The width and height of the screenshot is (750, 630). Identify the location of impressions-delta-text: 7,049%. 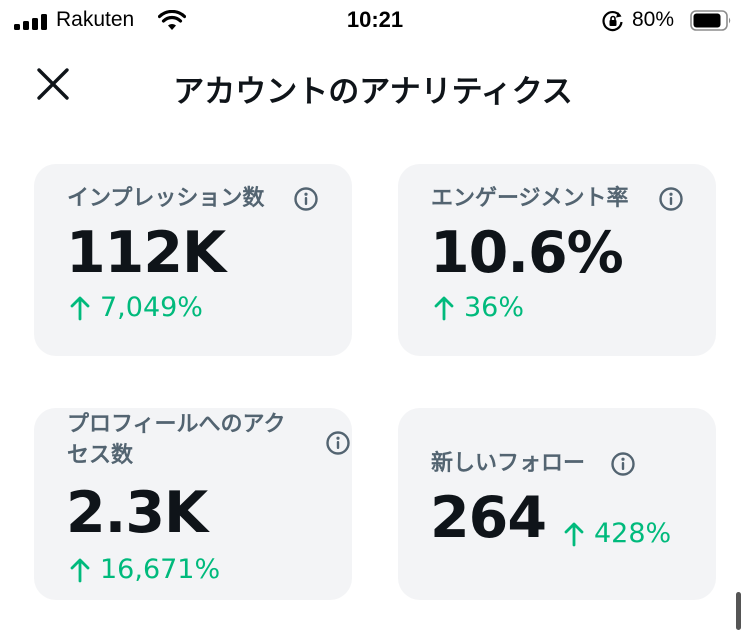
(151, 307).